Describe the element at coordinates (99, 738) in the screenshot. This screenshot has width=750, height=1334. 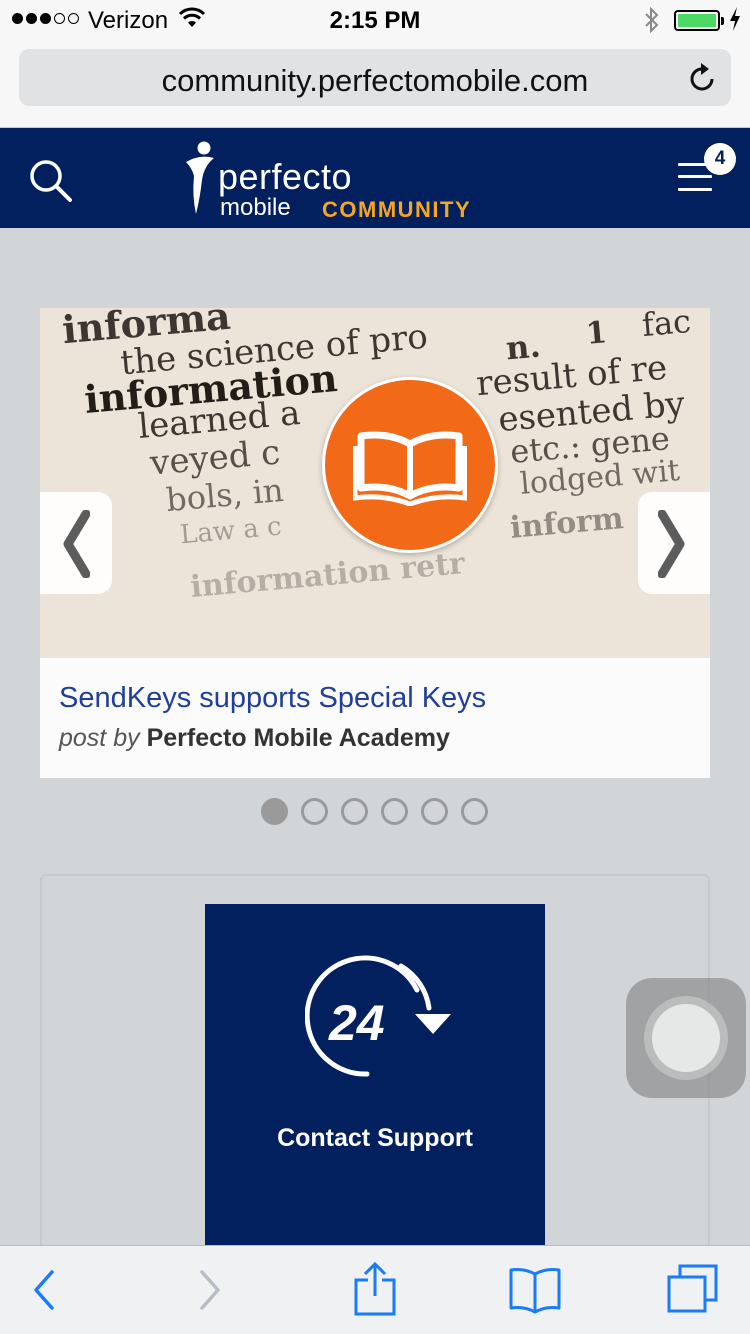
I see `byline-prefix: post by` at that location.